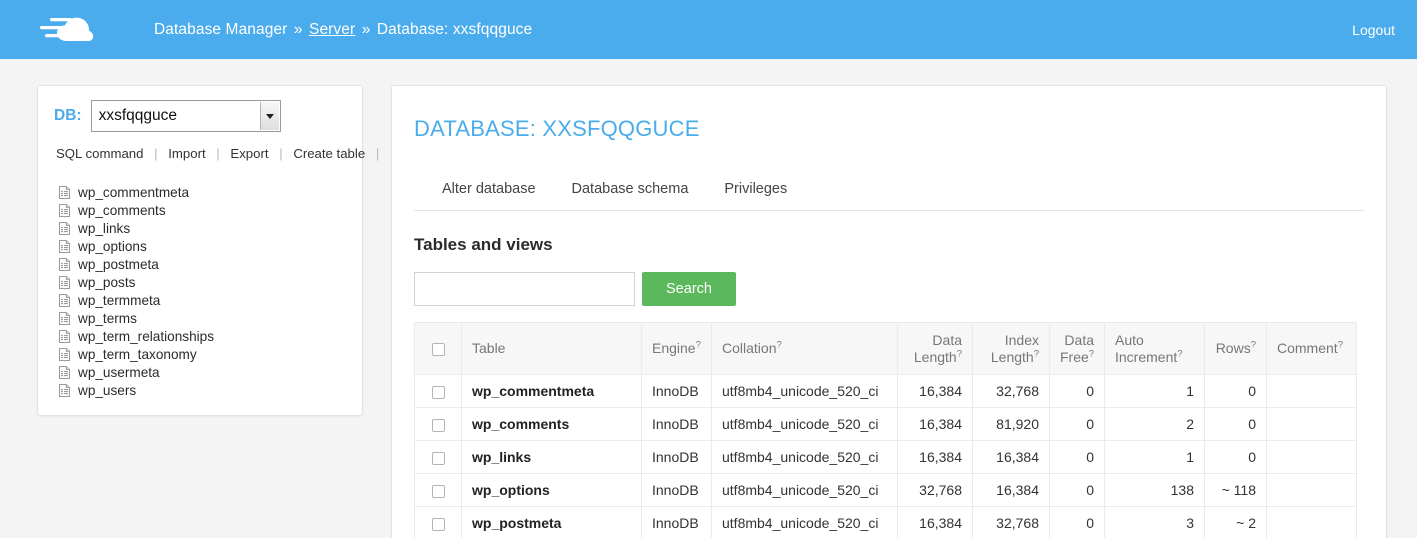  Describe the element at coordinates (329, 153) in the screenshot. I see `create-table-link: Create table` at that location.